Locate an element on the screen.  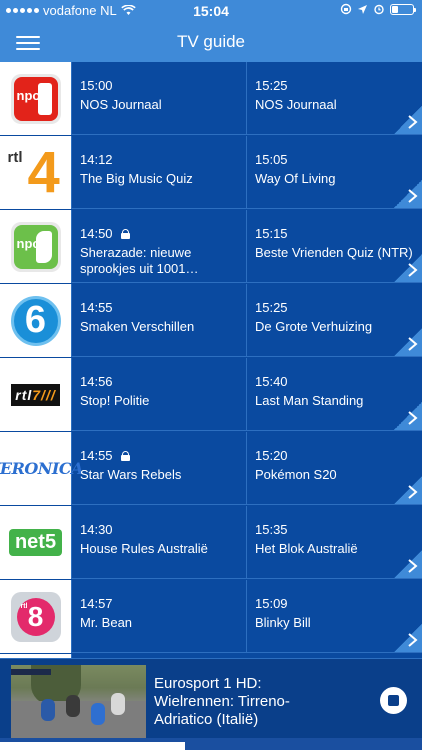
npo3-logo-icon: npo is located at coordinates (35, 246).